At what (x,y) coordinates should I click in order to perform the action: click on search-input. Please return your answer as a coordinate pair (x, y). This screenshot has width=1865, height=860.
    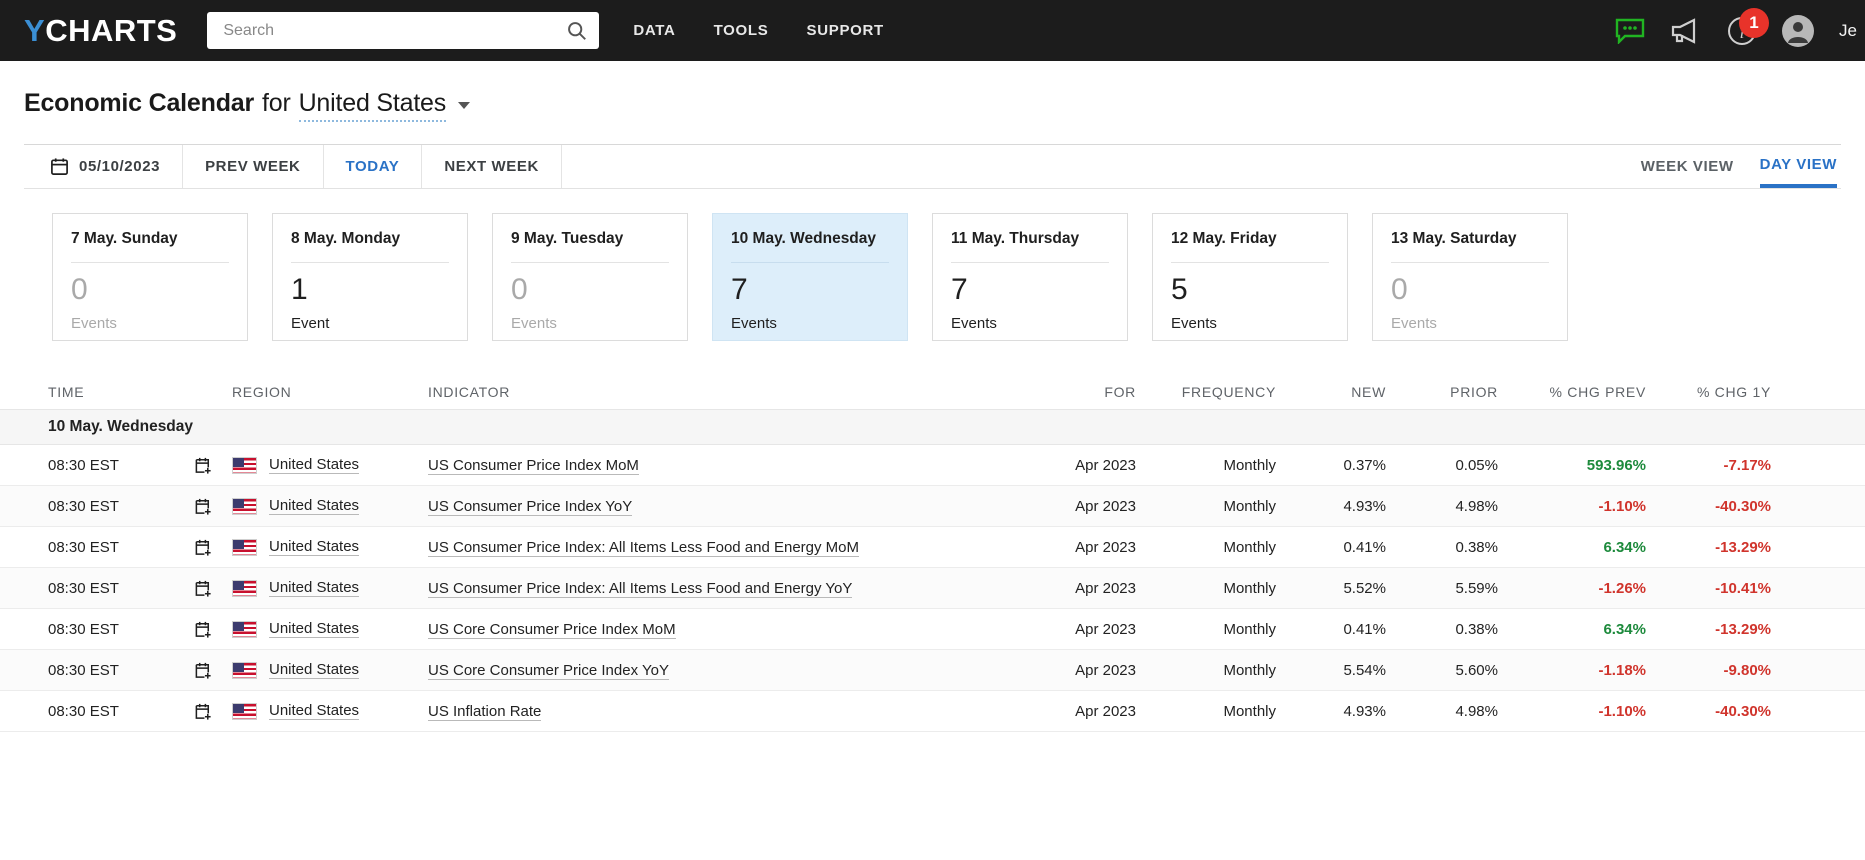
    Looking at the image, I should click on (394, 30).